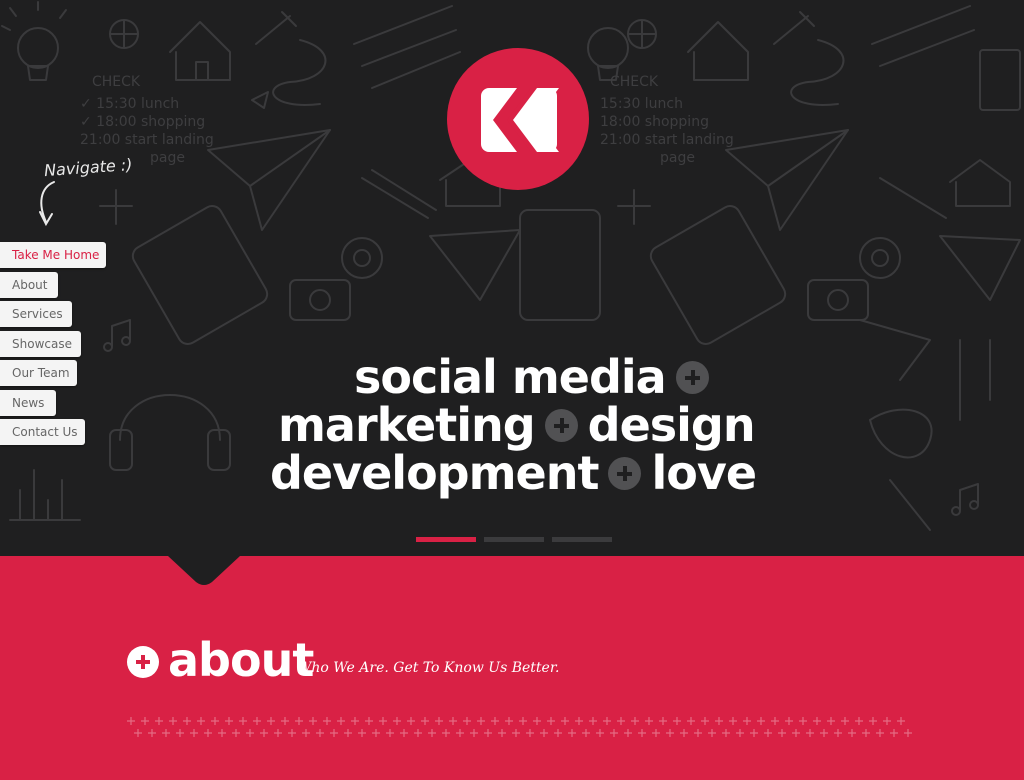 This screenshot has height=780, width=1024. What do you see at coordinates (36, 314) in the screenshot?
I see `nav-item-services: Services` at bounding box center [36, 314].